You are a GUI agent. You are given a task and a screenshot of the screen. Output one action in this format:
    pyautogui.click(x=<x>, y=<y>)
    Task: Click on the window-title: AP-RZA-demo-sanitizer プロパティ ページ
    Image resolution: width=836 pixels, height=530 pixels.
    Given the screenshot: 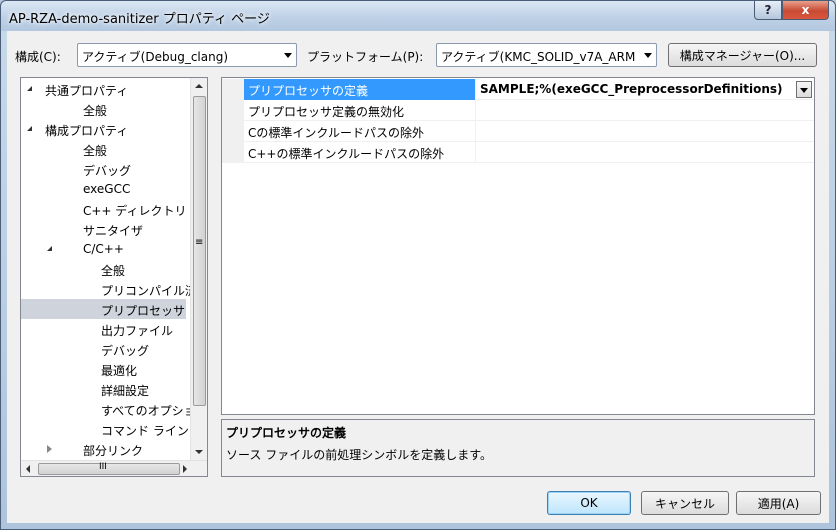 What is the action you would take?
    pyautogui.click(x=139, y=19)
    